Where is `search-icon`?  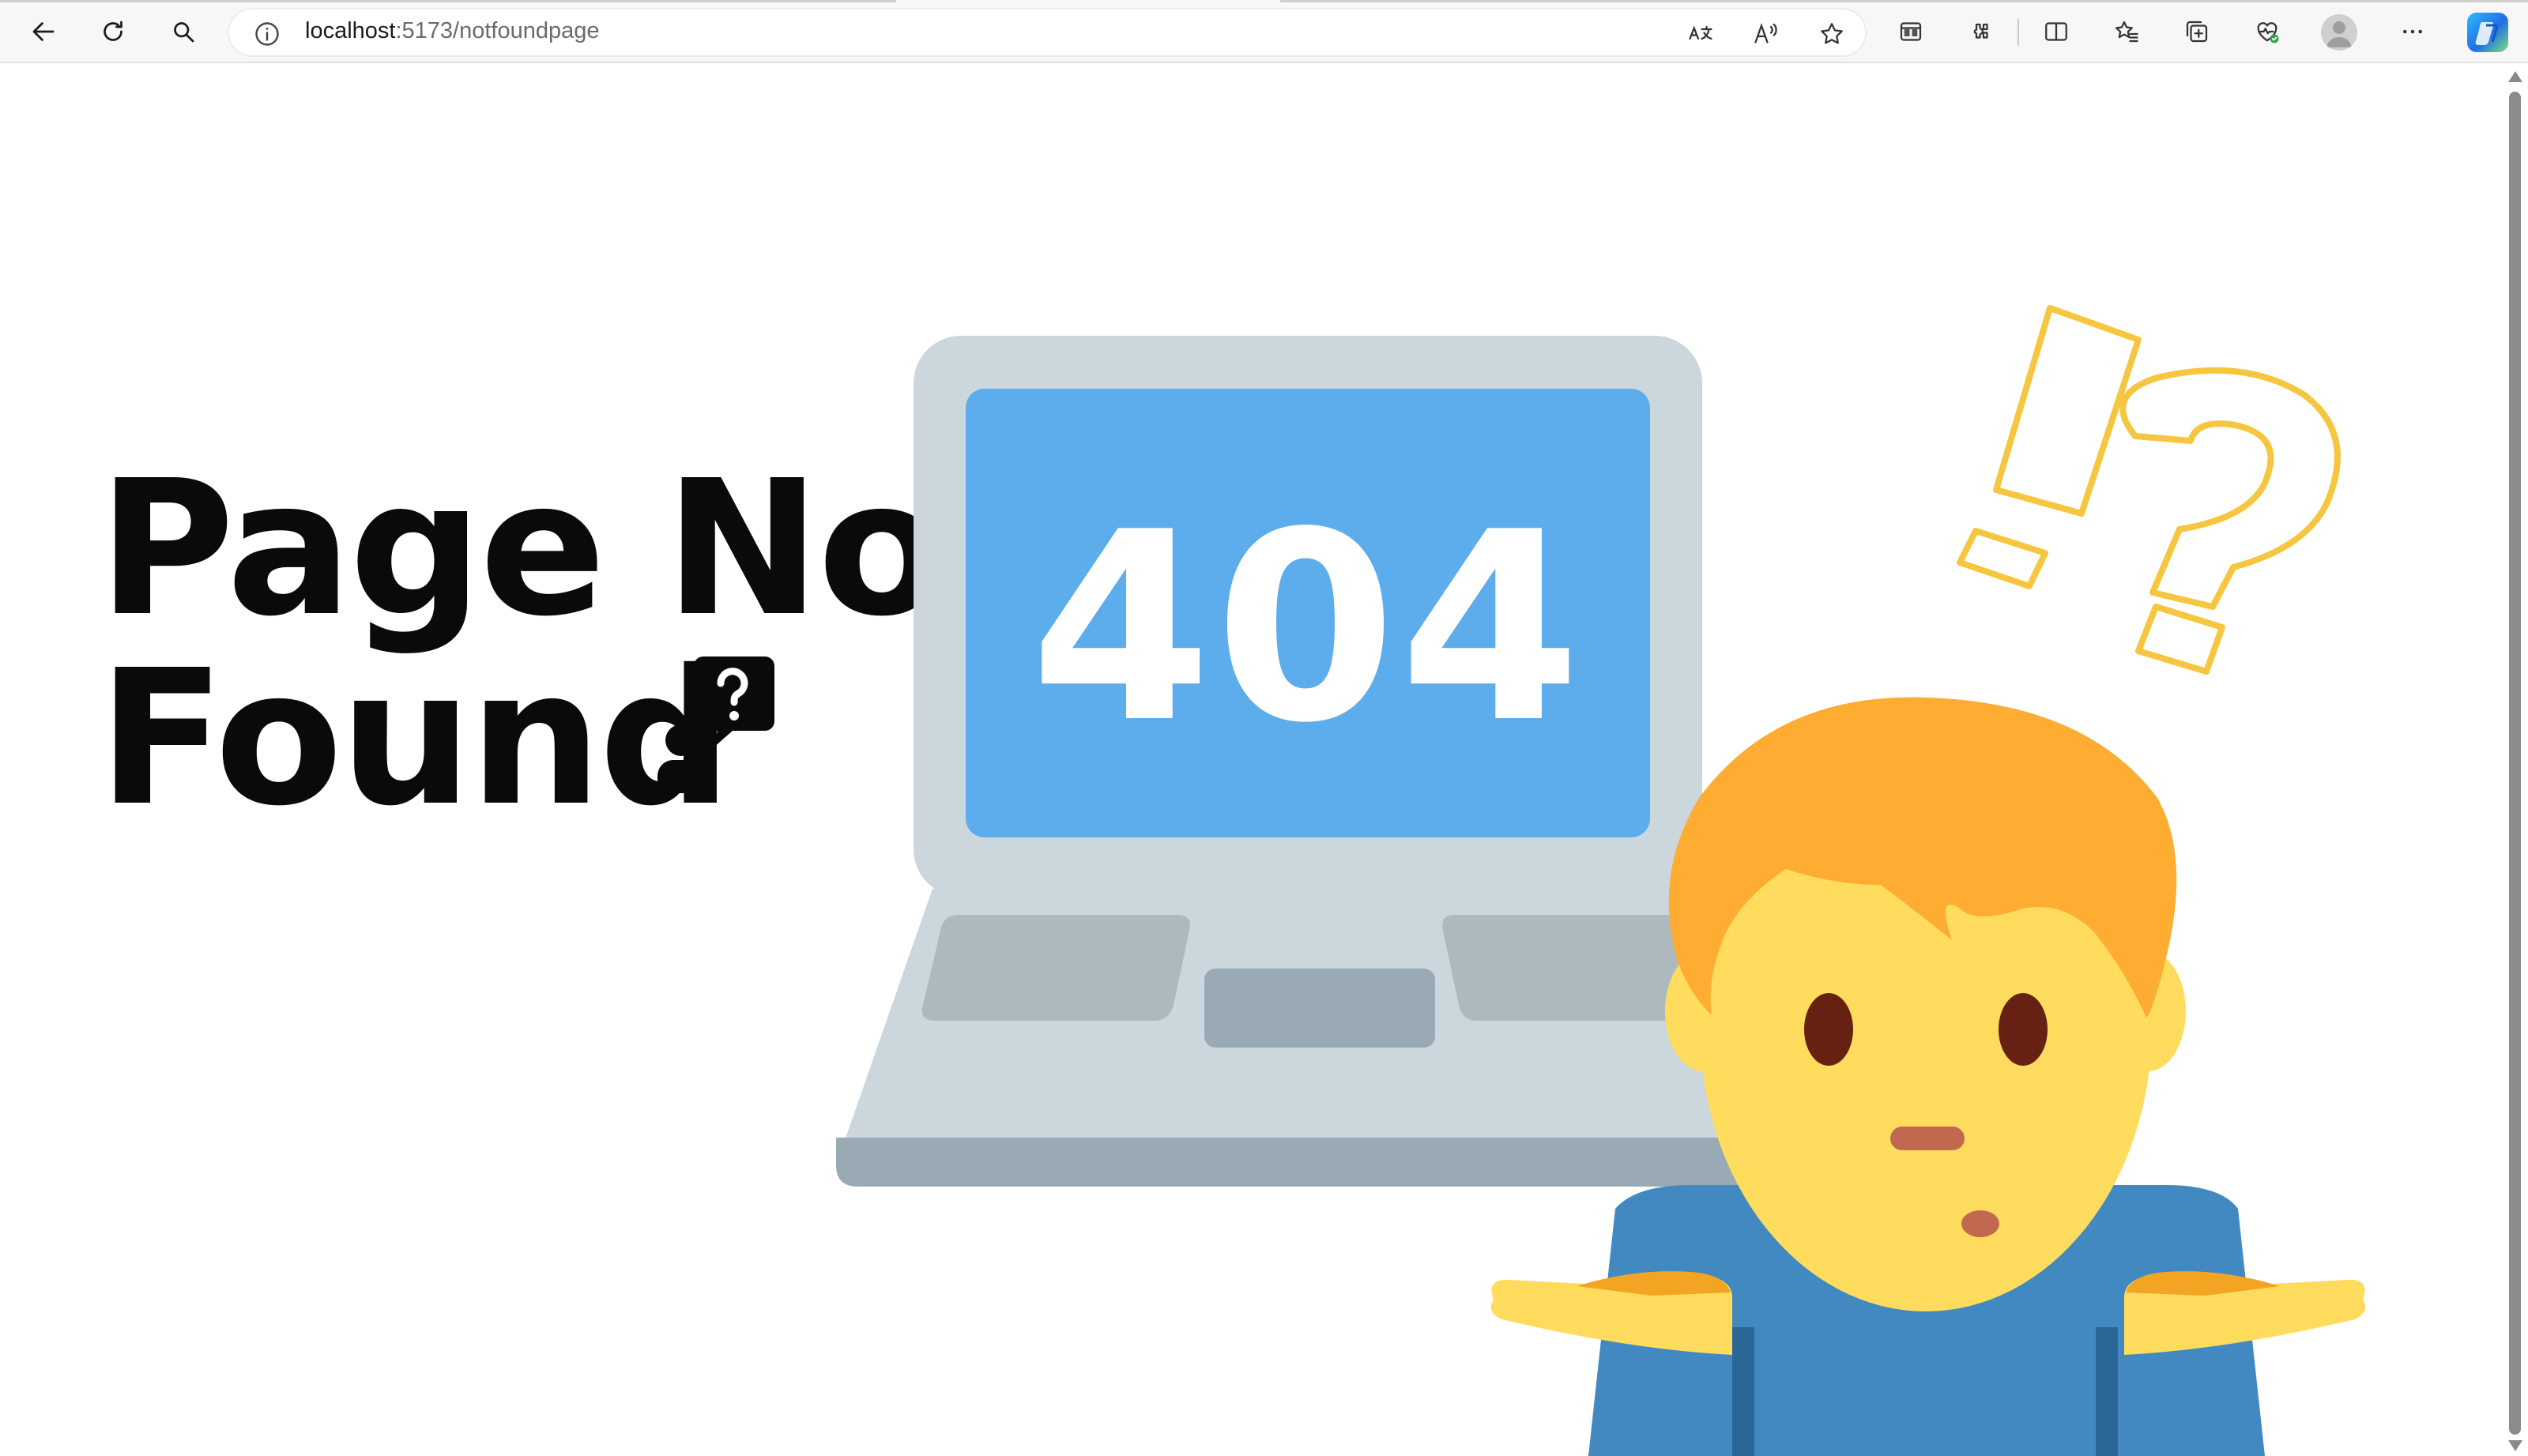 search-icon is located at coordinates (183, 31).